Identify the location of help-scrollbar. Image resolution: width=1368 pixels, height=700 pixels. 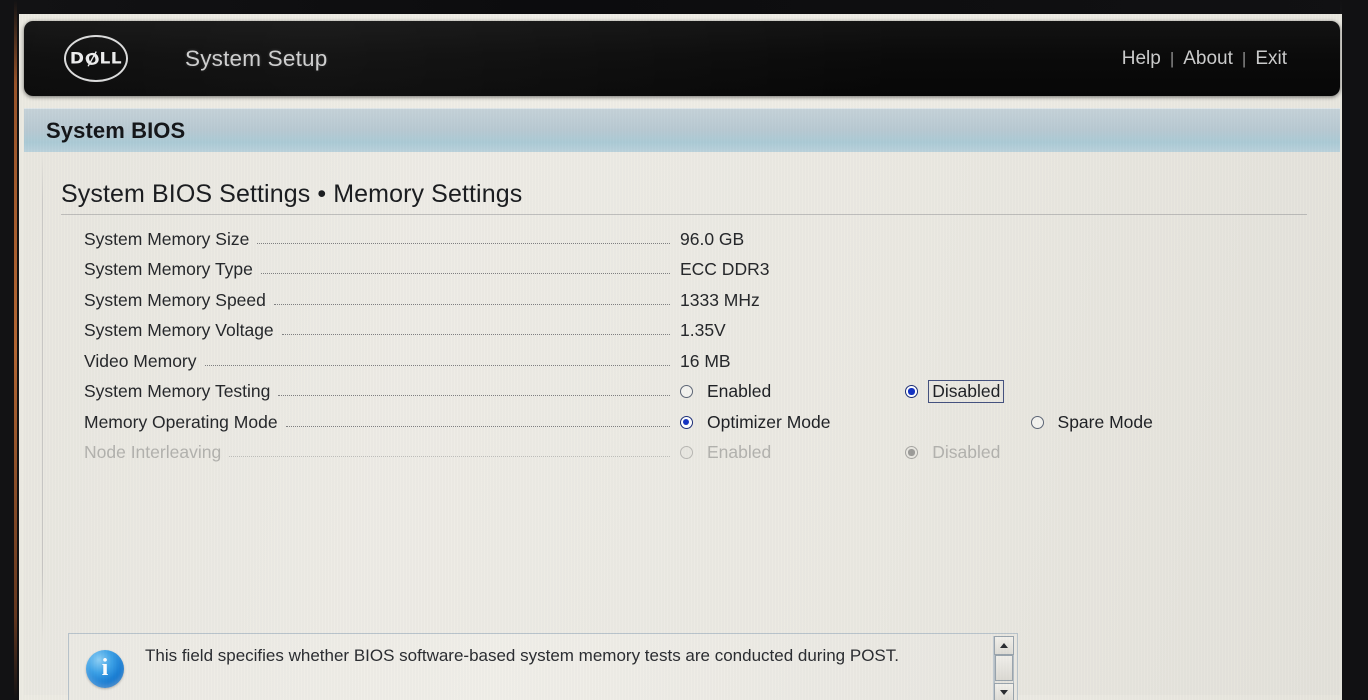
(1004, 668).